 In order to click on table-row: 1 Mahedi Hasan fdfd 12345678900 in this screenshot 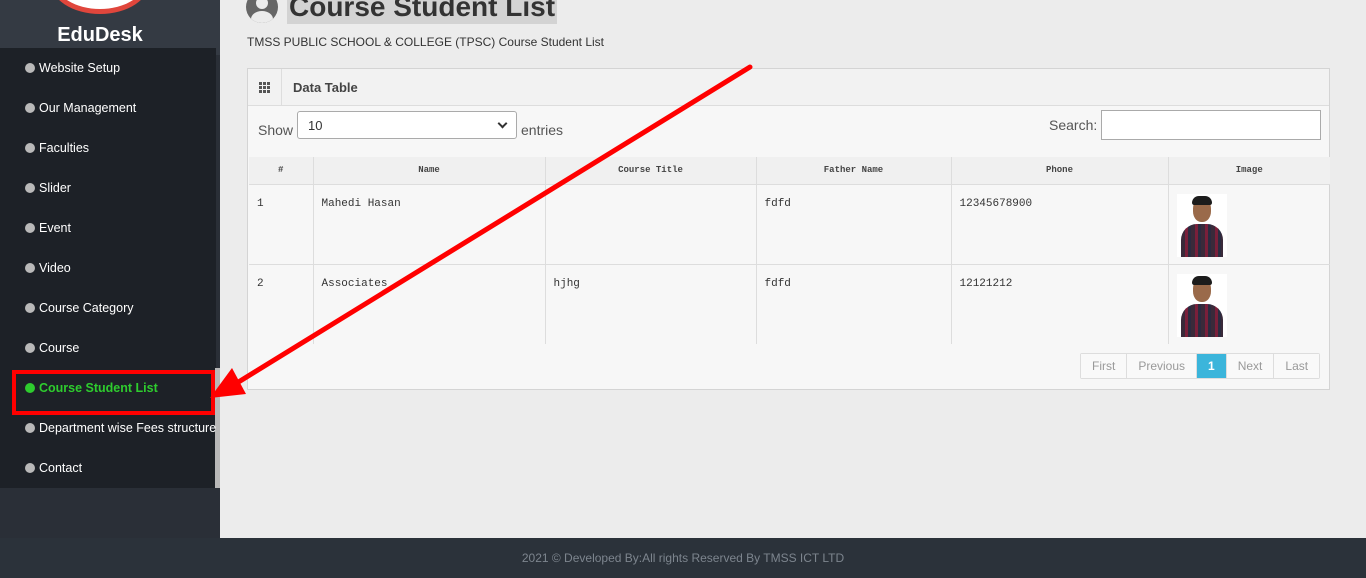, I will do `click(789, 223)`.